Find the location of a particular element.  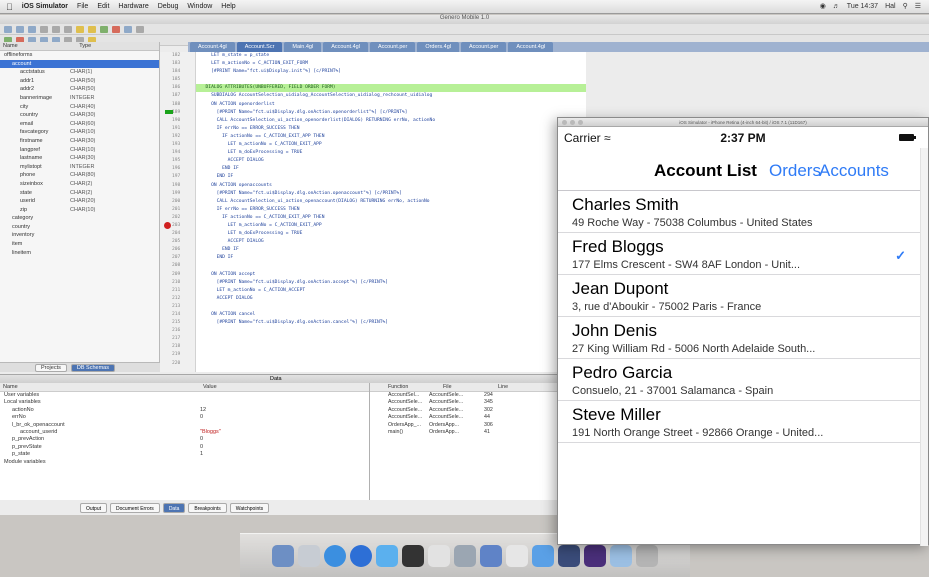

output-tab: Output is located at coordinates (94, 508).